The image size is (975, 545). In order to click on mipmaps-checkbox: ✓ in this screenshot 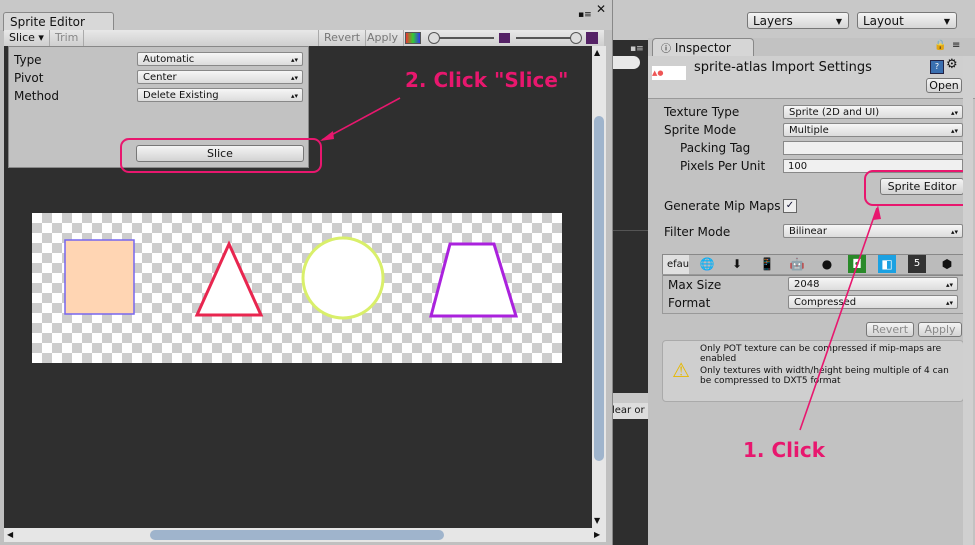, I will do `click(790, 206)`.